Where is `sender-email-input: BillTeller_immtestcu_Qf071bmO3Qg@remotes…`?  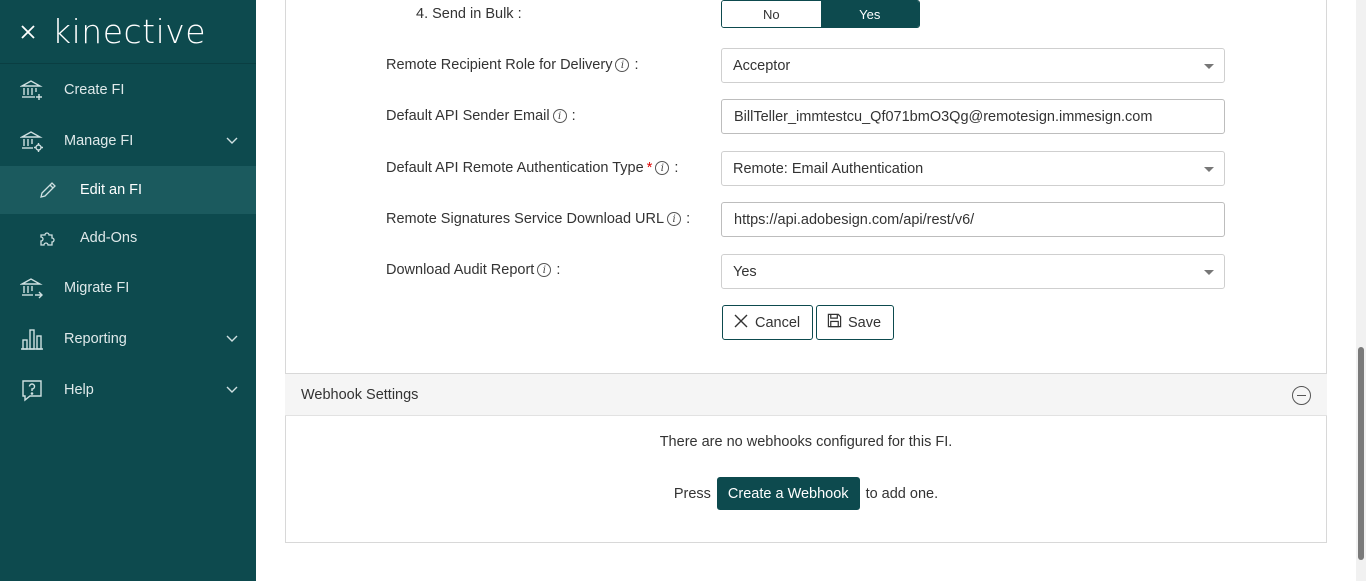 sender-email-input: BillTeller_immtestcu_Qf071bmO3Qg@remotes… is located at coordinates (973, 116).